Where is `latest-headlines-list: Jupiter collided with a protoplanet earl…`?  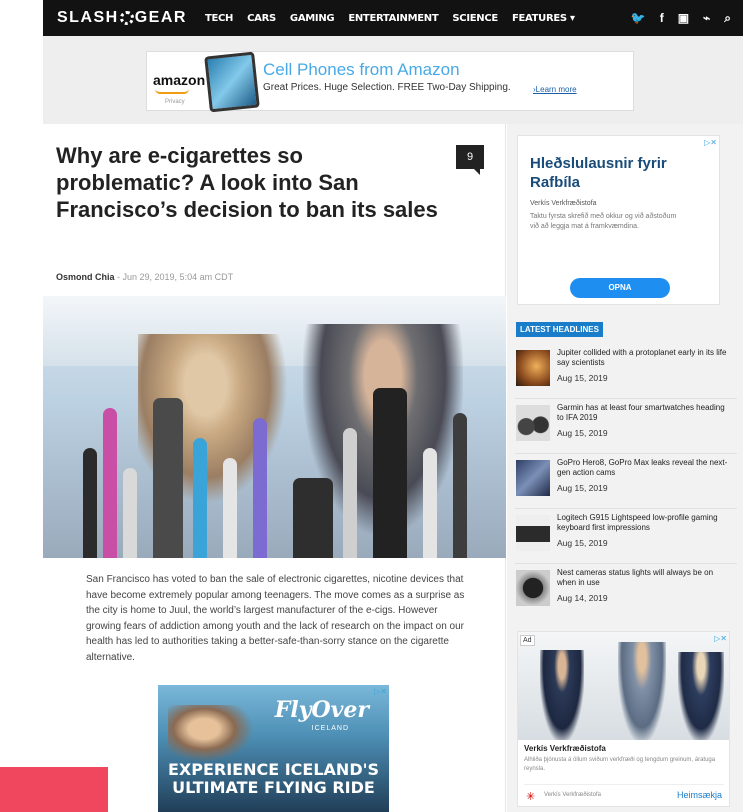
latest-headlines-list: Jupiter collided with a protoplanet earl… is located at coordinates (626, 481).